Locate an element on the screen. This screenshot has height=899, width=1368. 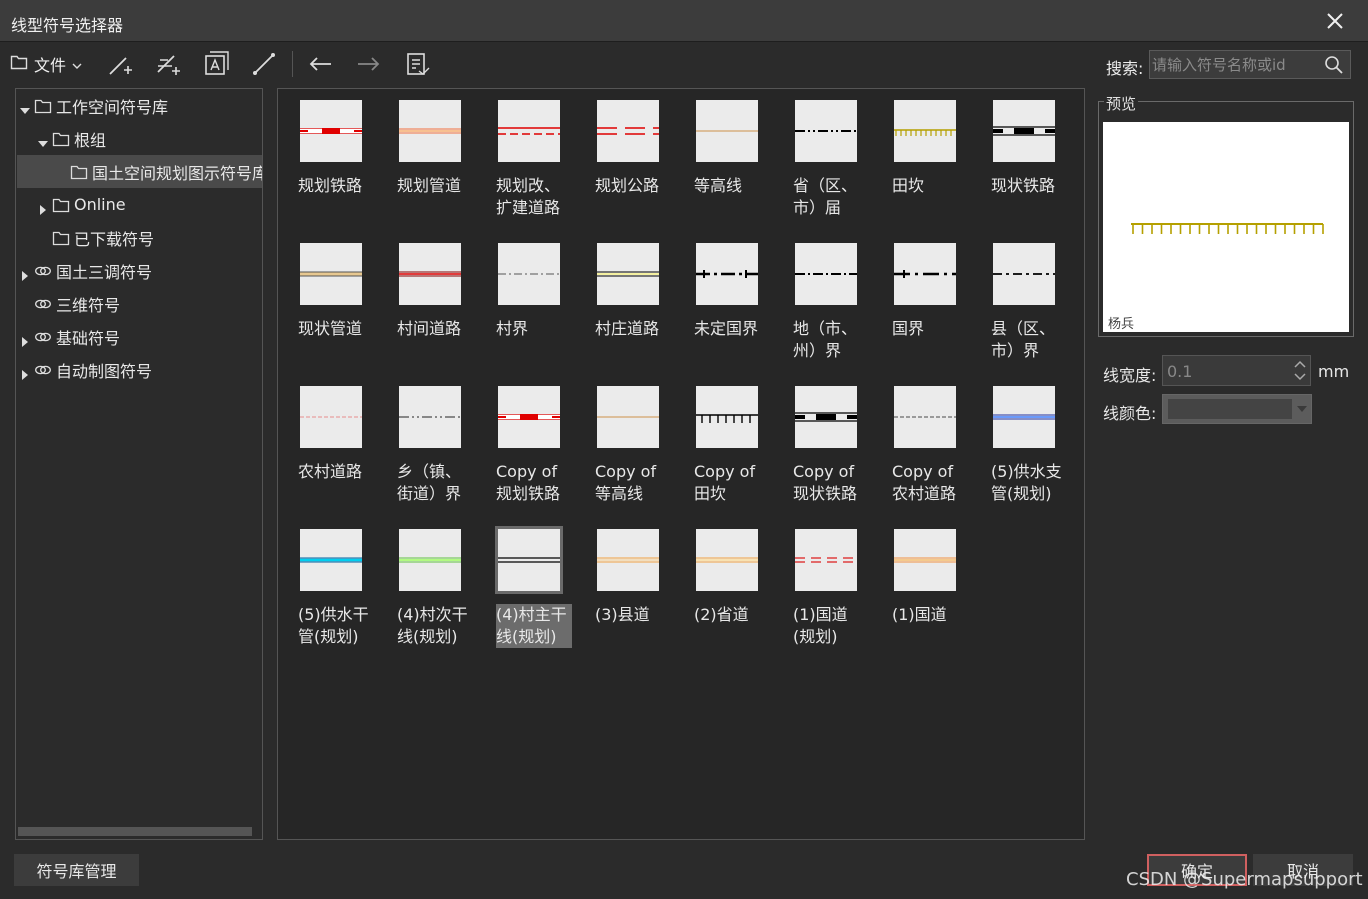
symbol-item: 未定国界 is located at coordinates (724, 302).